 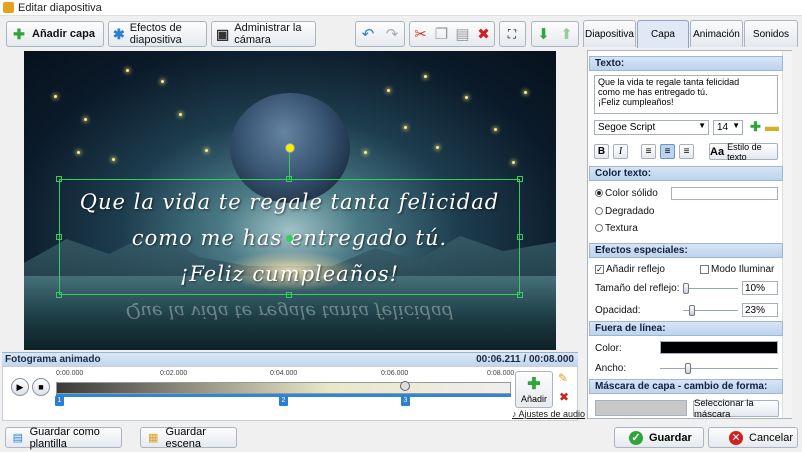 I want to click on tick-label: 0:08.000, so click(x=501, y=373).